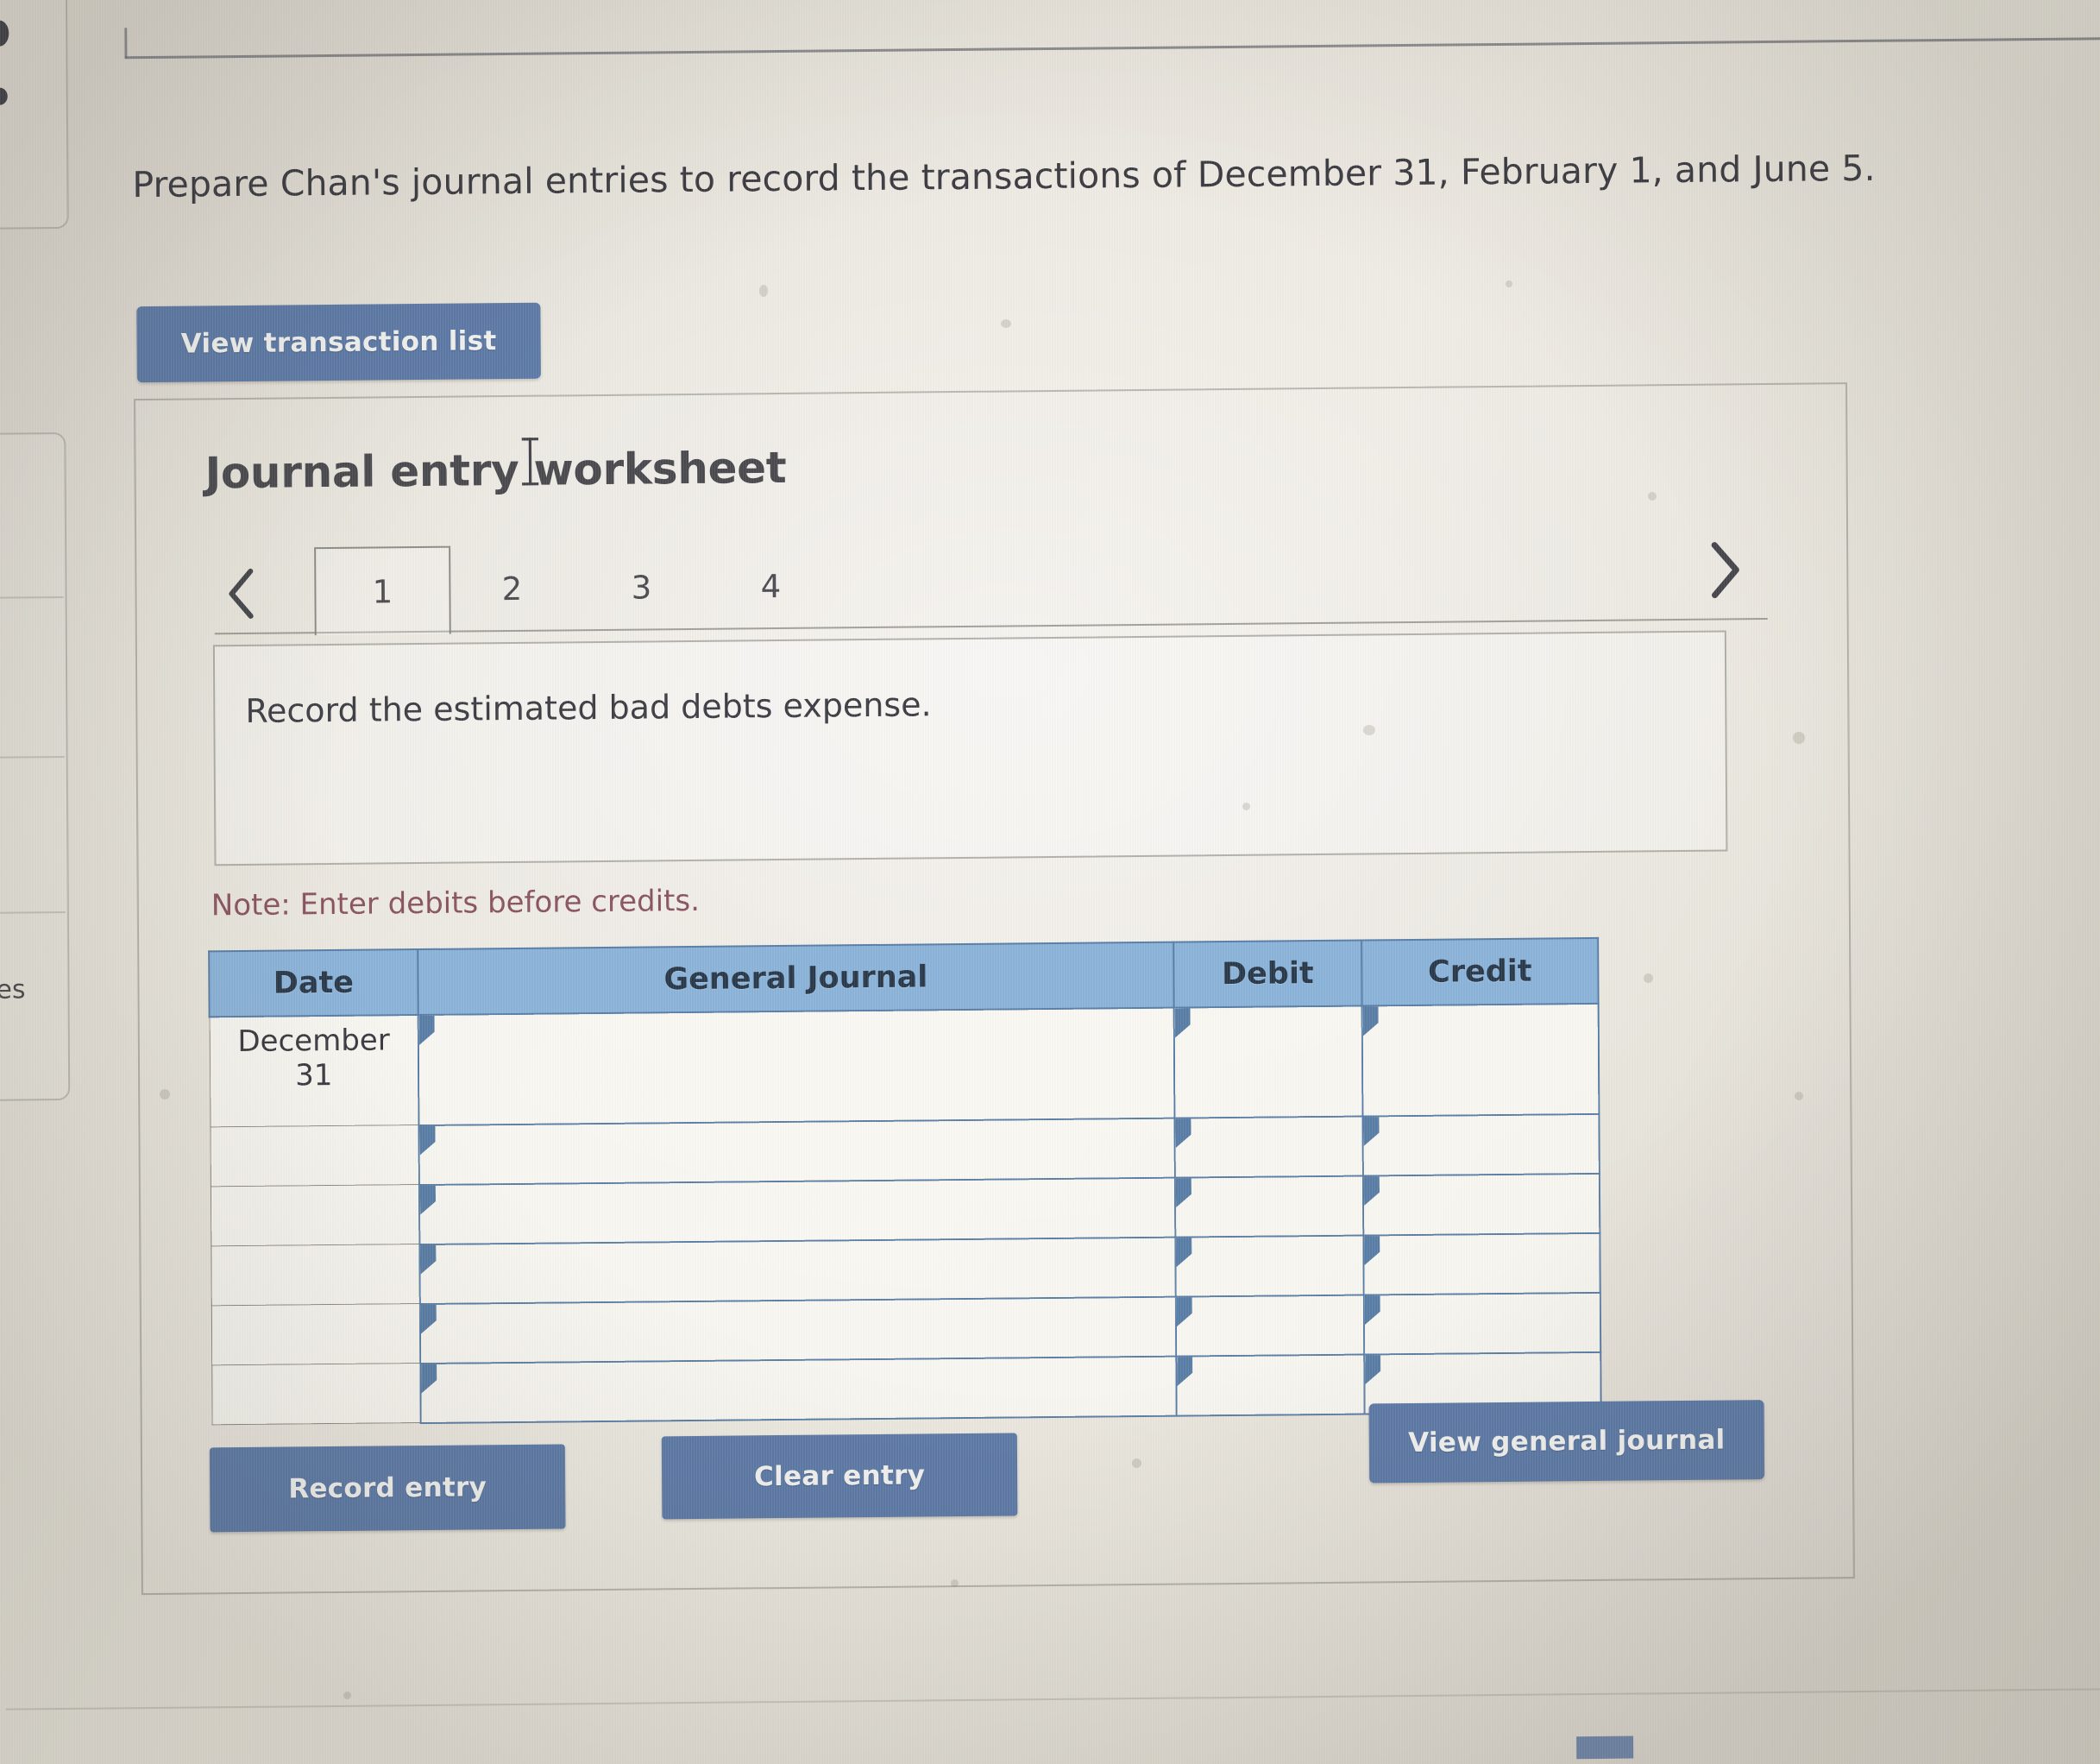 This screenshot has height=1764, width=2100. What do you see at coordinates (34, 115) in the screenshot?
I see `sidebar-panel-top` at bounding box center [34, 115].